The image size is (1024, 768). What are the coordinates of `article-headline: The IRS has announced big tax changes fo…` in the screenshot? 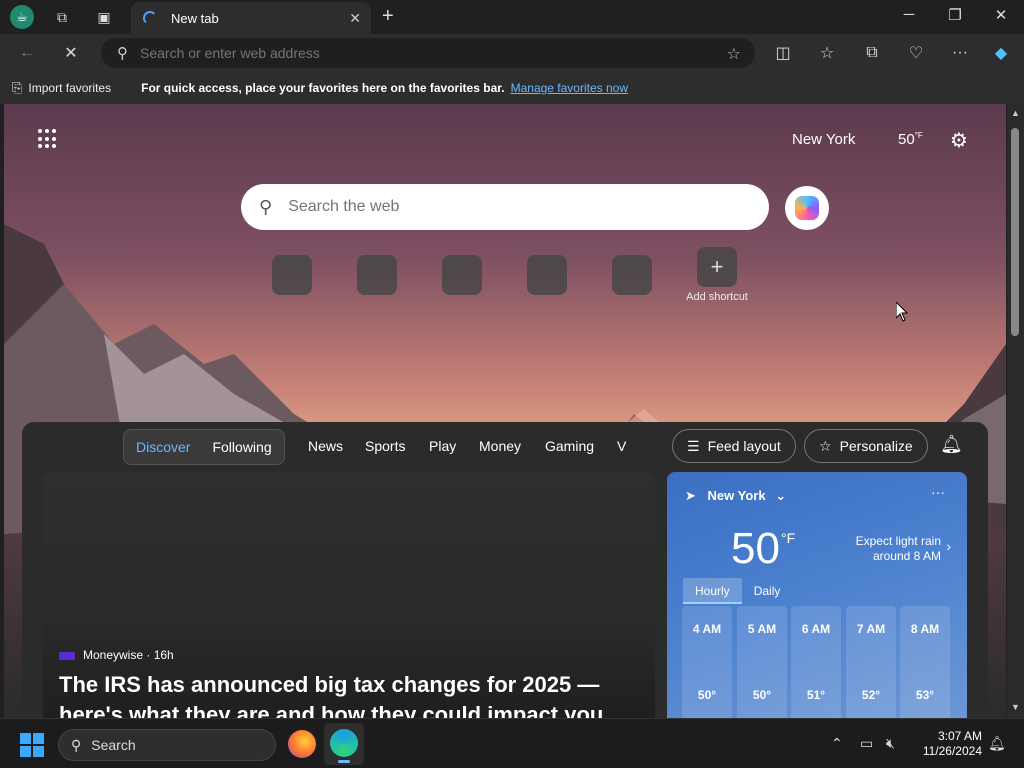 It's located at (354, 694).